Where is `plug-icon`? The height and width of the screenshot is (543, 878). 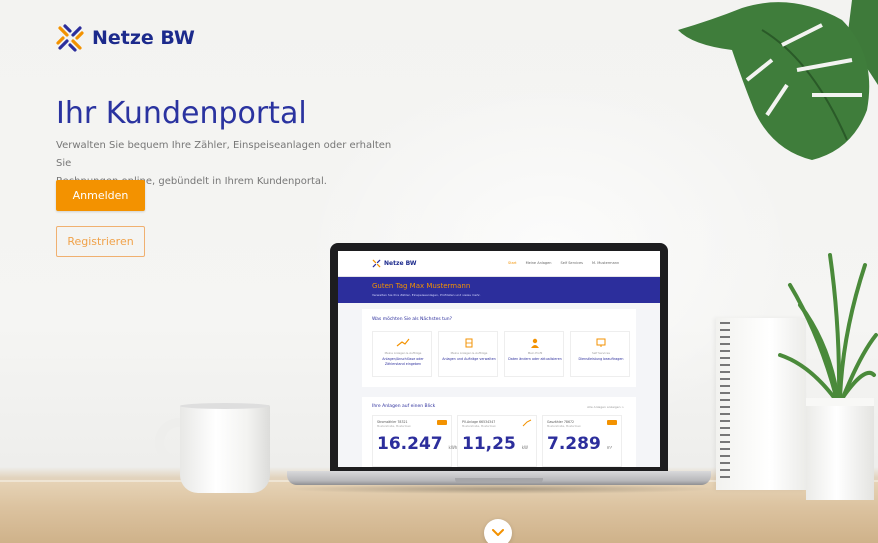
plug-icon is located at coordinates (403, 342).